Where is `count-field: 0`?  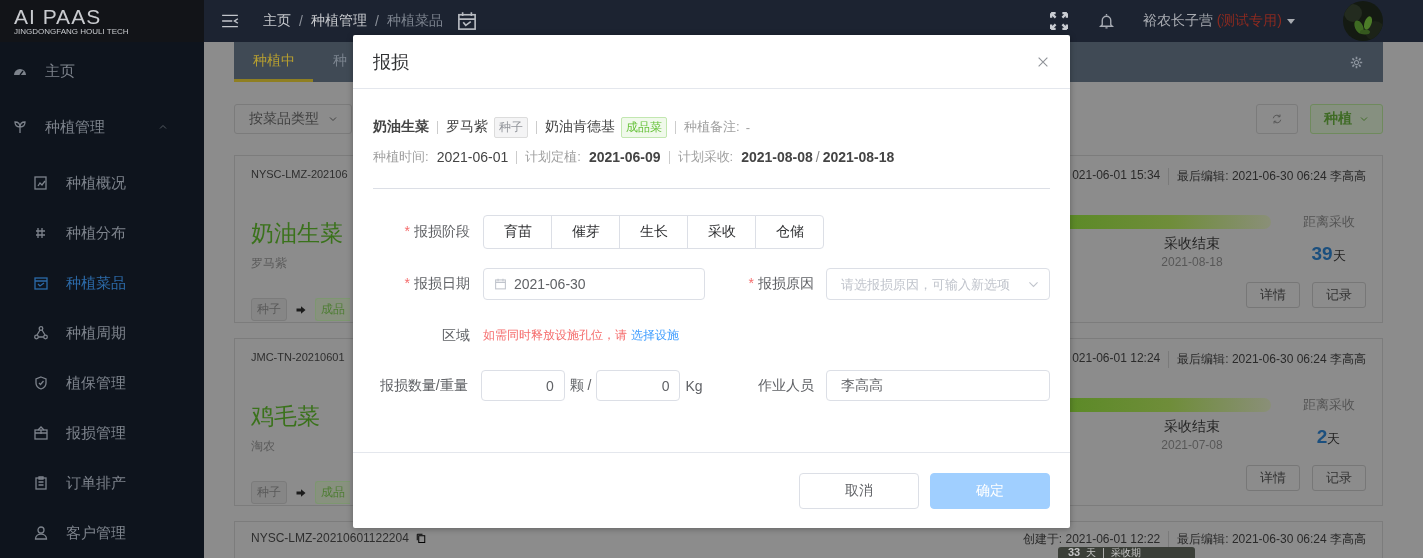 count-field: 0 is located at coordinates (522, 385).